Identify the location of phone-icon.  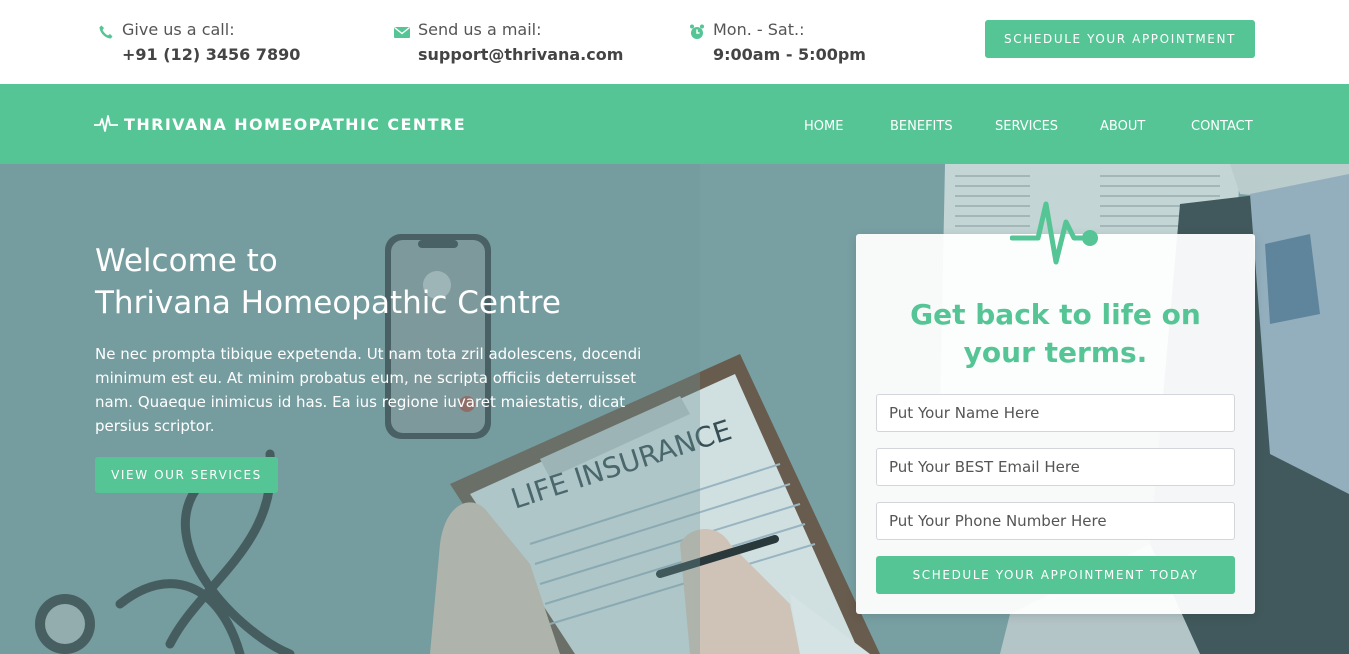
(107, 32).